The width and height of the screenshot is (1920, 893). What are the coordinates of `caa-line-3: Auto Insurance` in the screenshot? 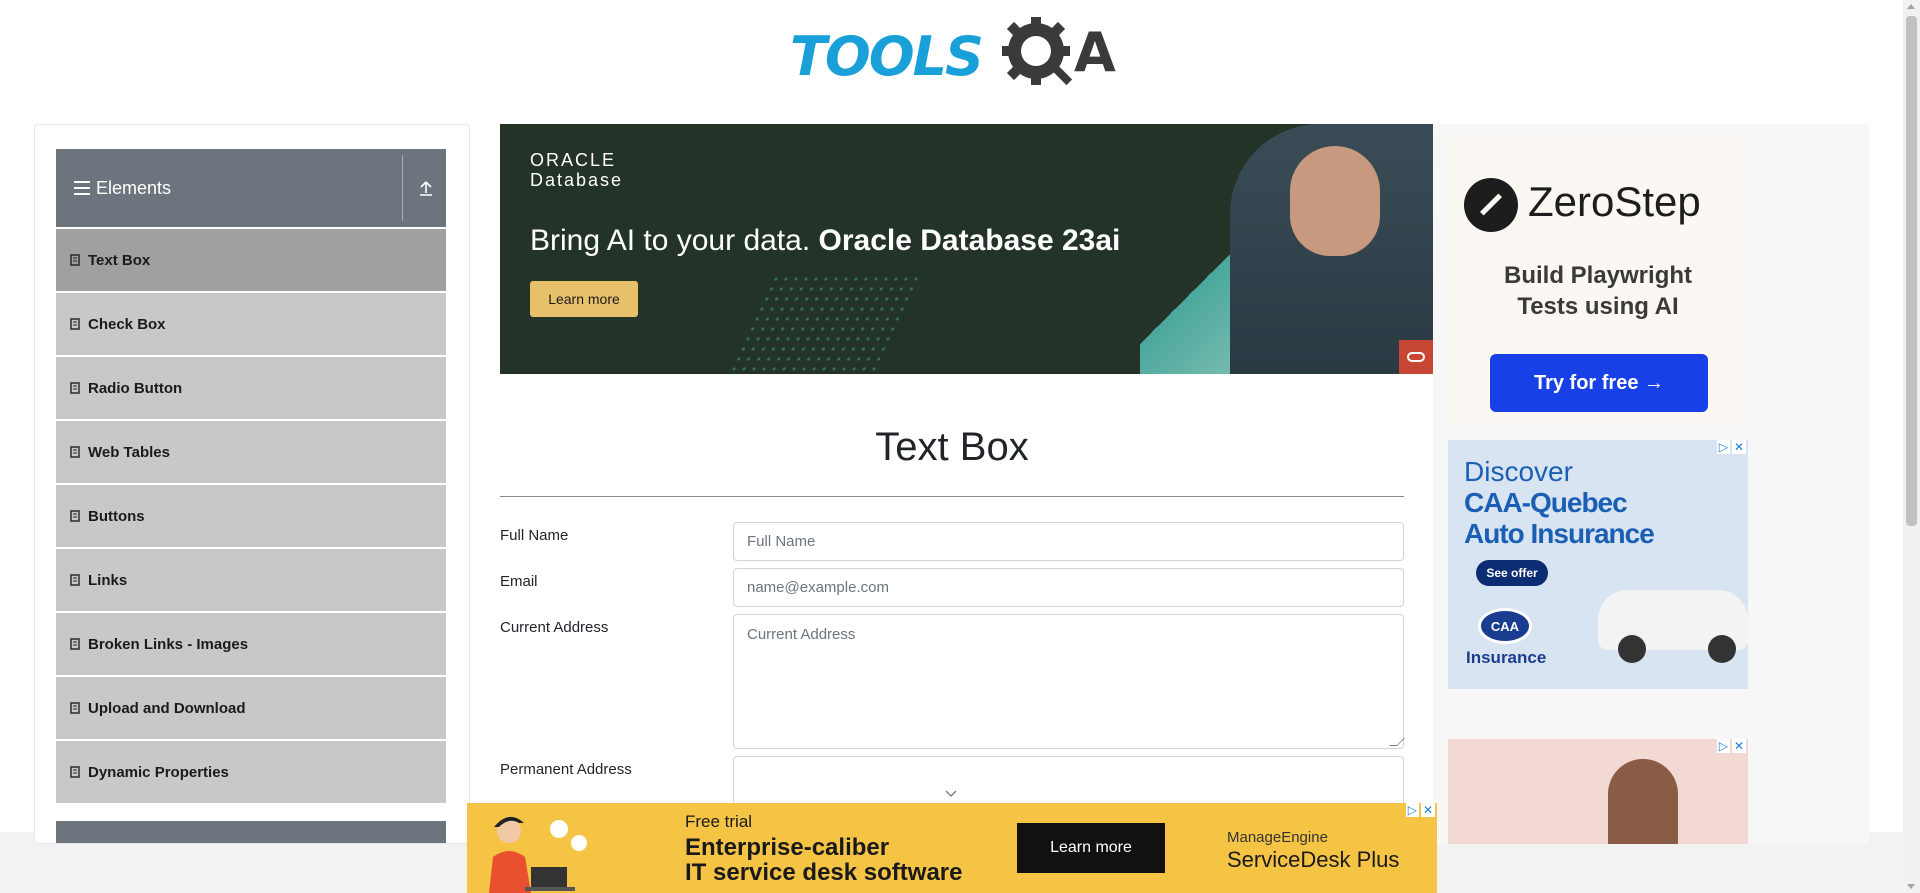 It's located at (1559, 533).